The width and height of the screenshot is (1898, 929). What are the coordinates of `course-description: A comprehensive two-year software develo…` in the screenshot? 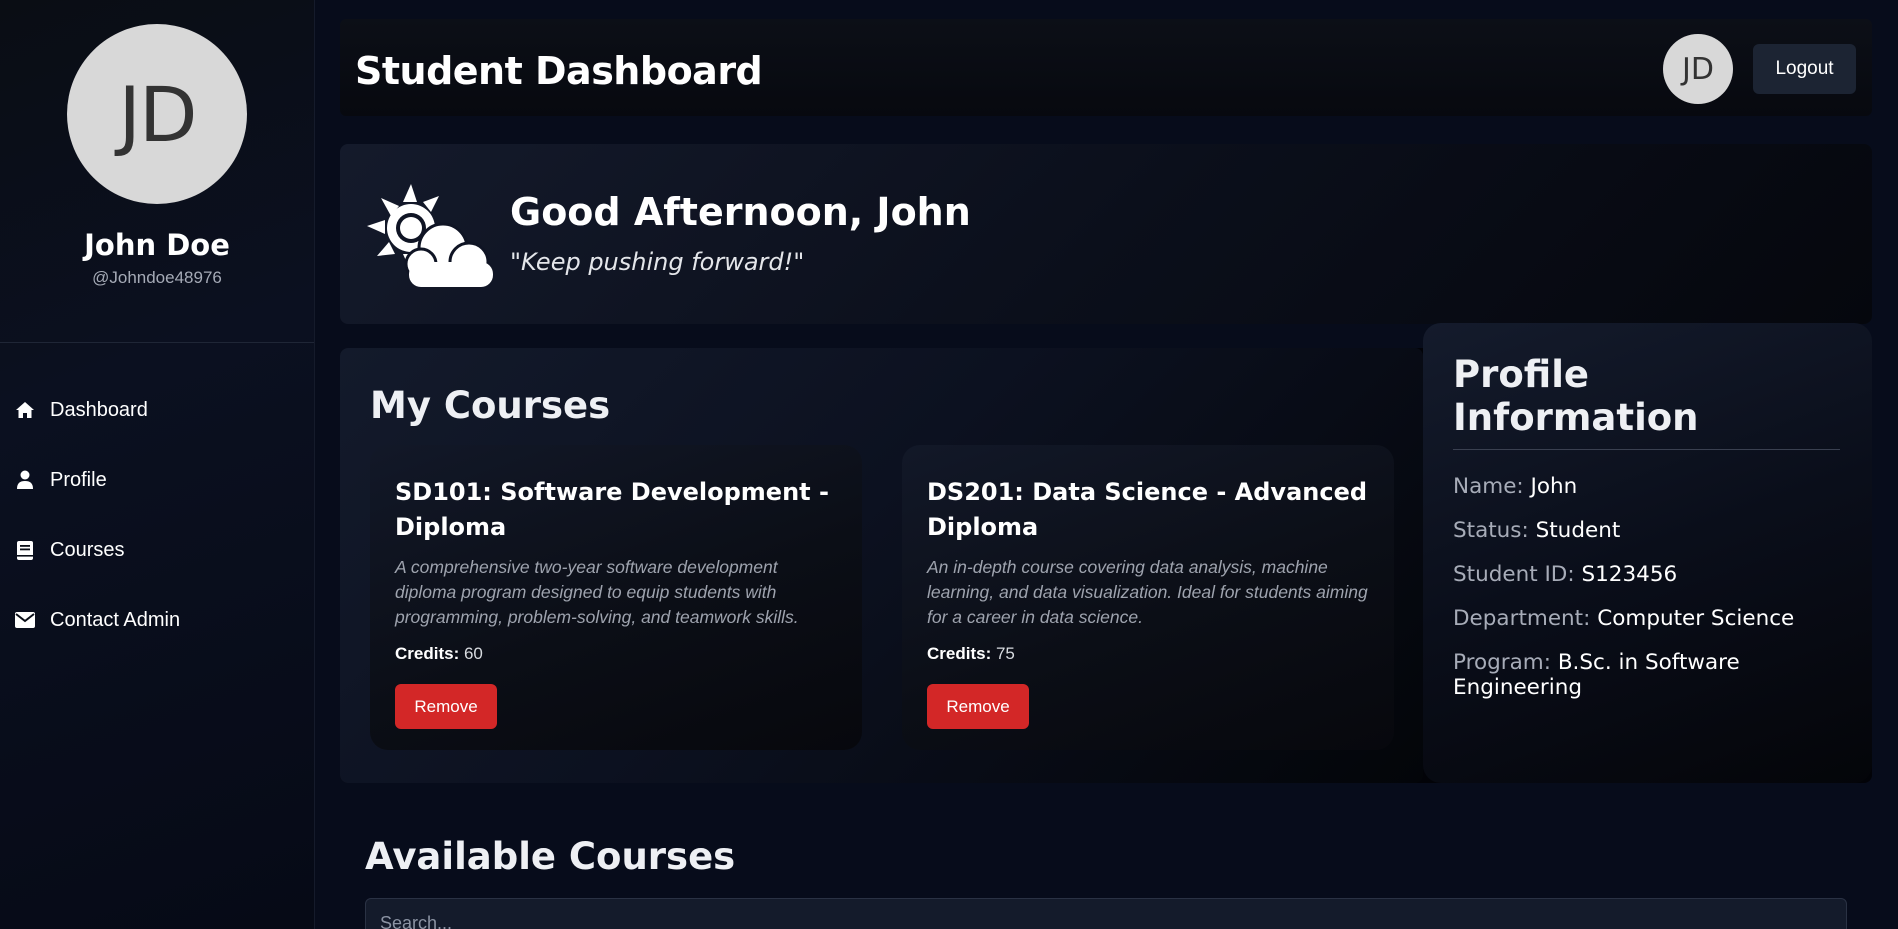 It's located at (597, 592).